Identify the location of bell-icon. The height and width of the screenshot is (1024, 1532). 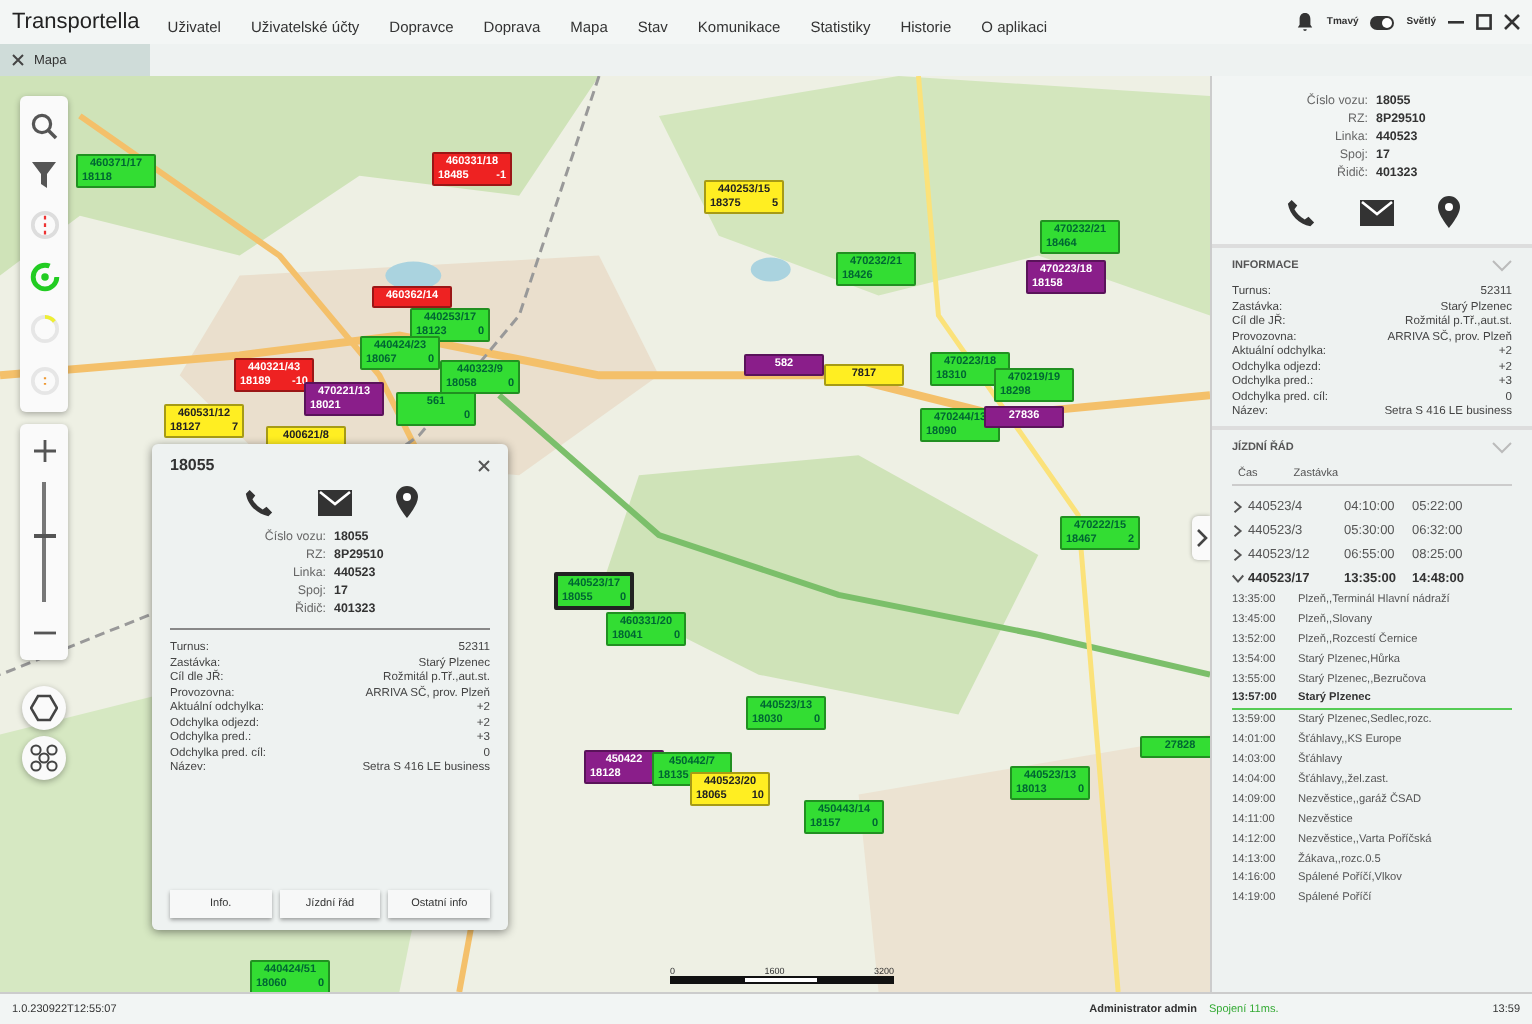
(1305, 22).